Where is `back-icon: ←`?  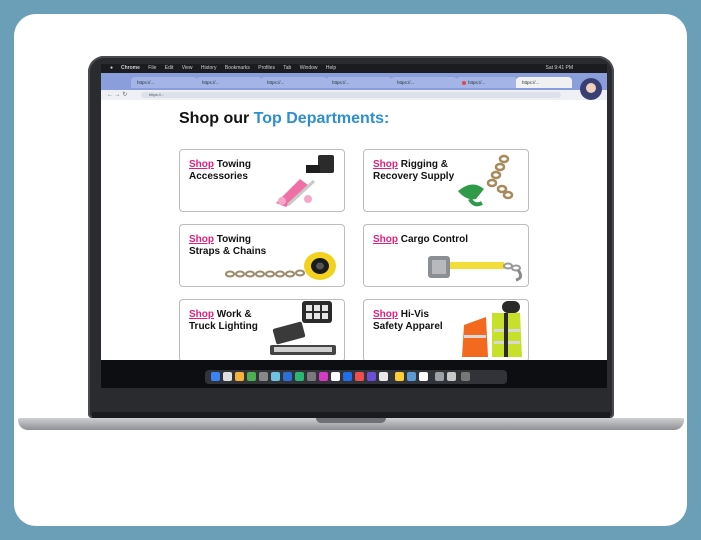
back-icon: ← is located at coordinates (110, 95).